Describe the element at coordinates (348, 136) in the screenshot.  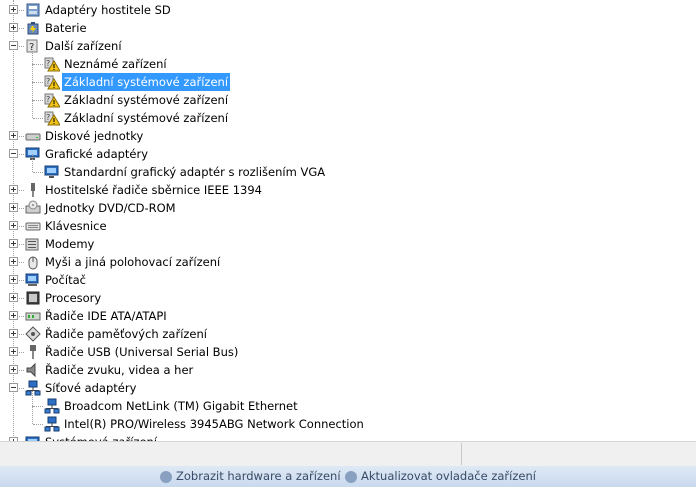
I see `tree-category-row: Diskové jednotky` at that location.